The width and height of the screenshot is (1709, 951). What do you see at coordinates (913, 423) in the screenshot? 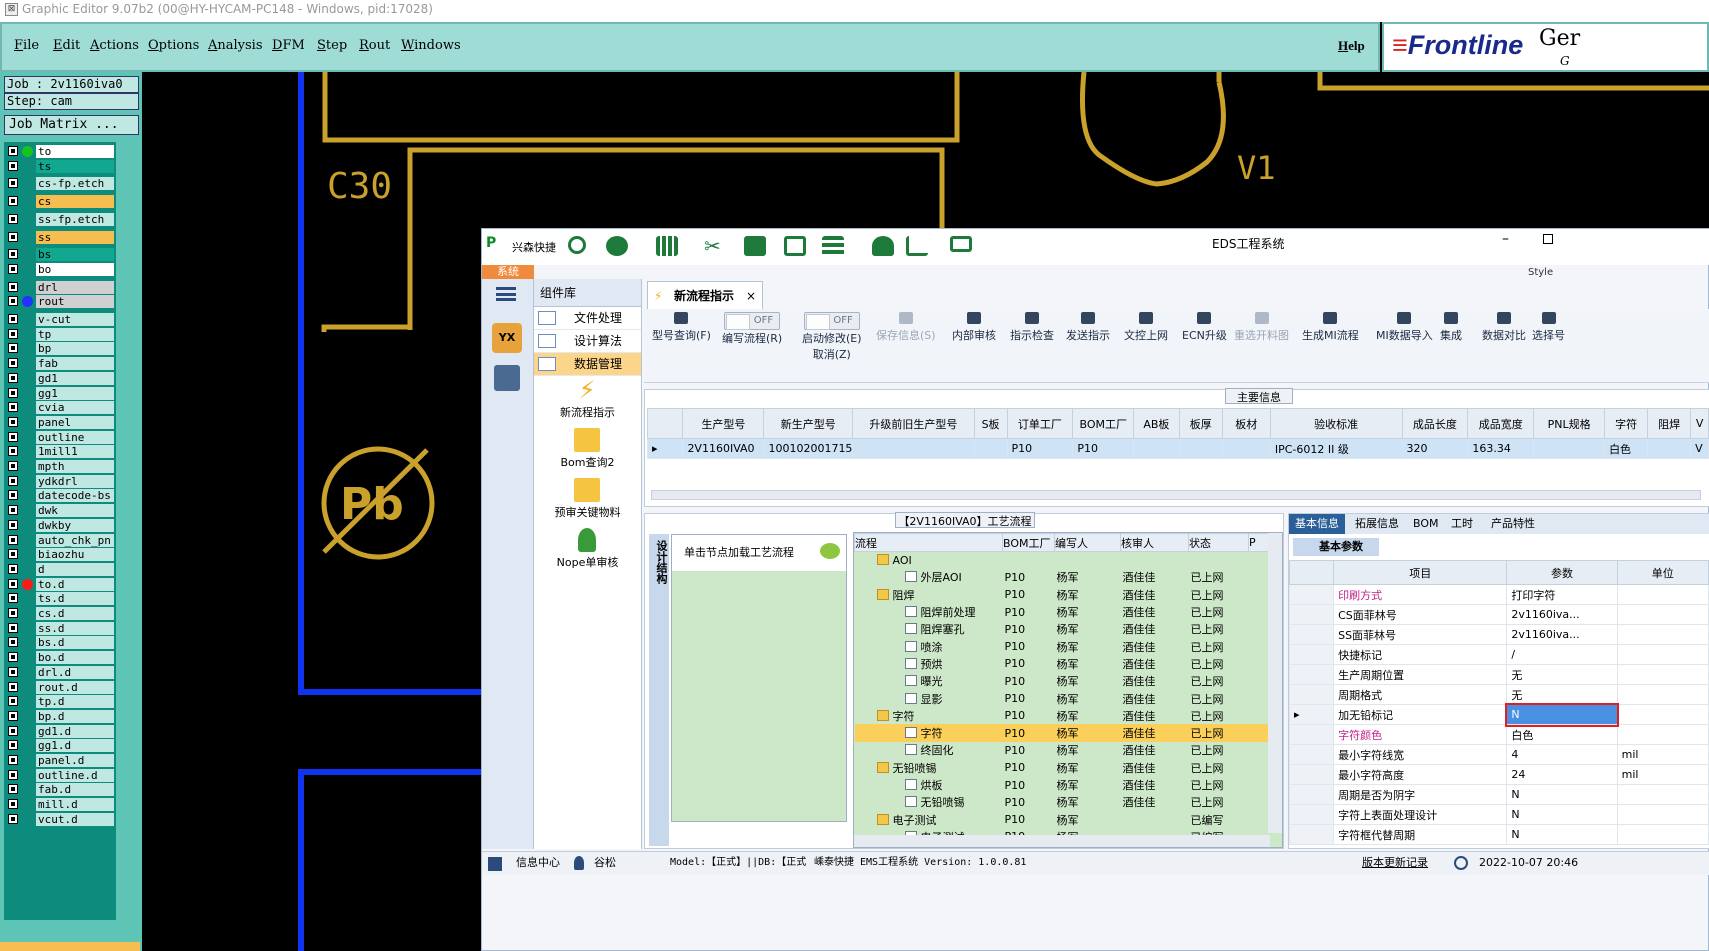
I see `column-header: 升级前旧生产型号` at bounding box center [913, 423].